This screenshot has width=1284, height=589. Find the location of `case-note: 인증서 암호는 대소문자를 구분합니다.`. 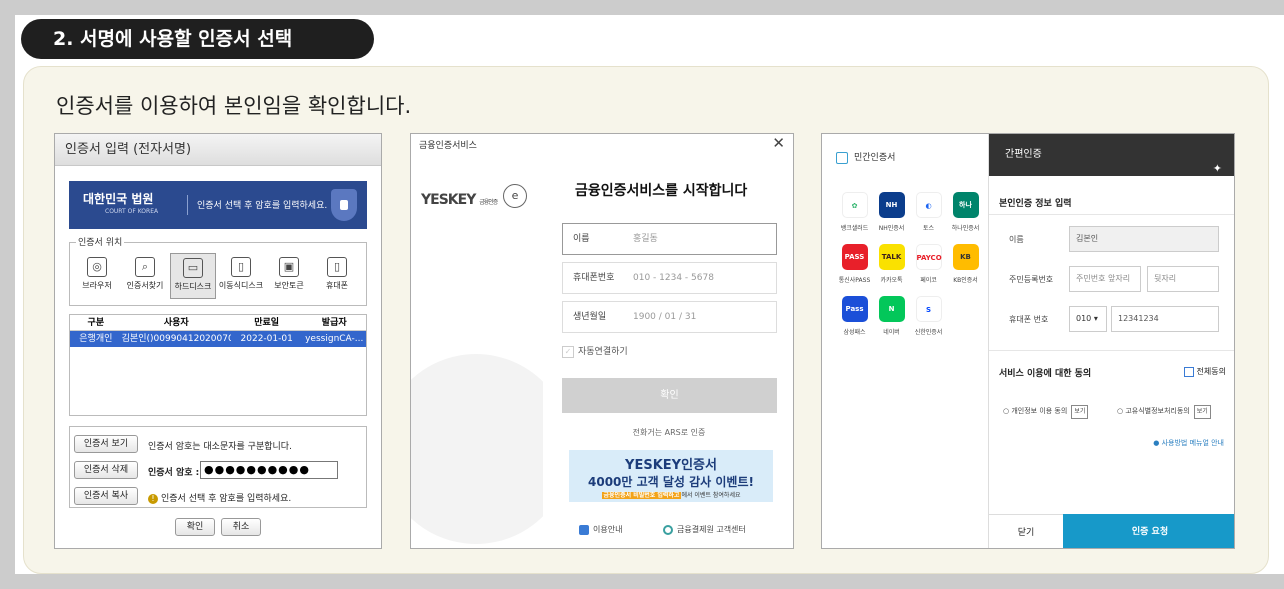

case-note: 인증서 암호는 대소문자를 구분합니다. is located at coordinates (220, 447).